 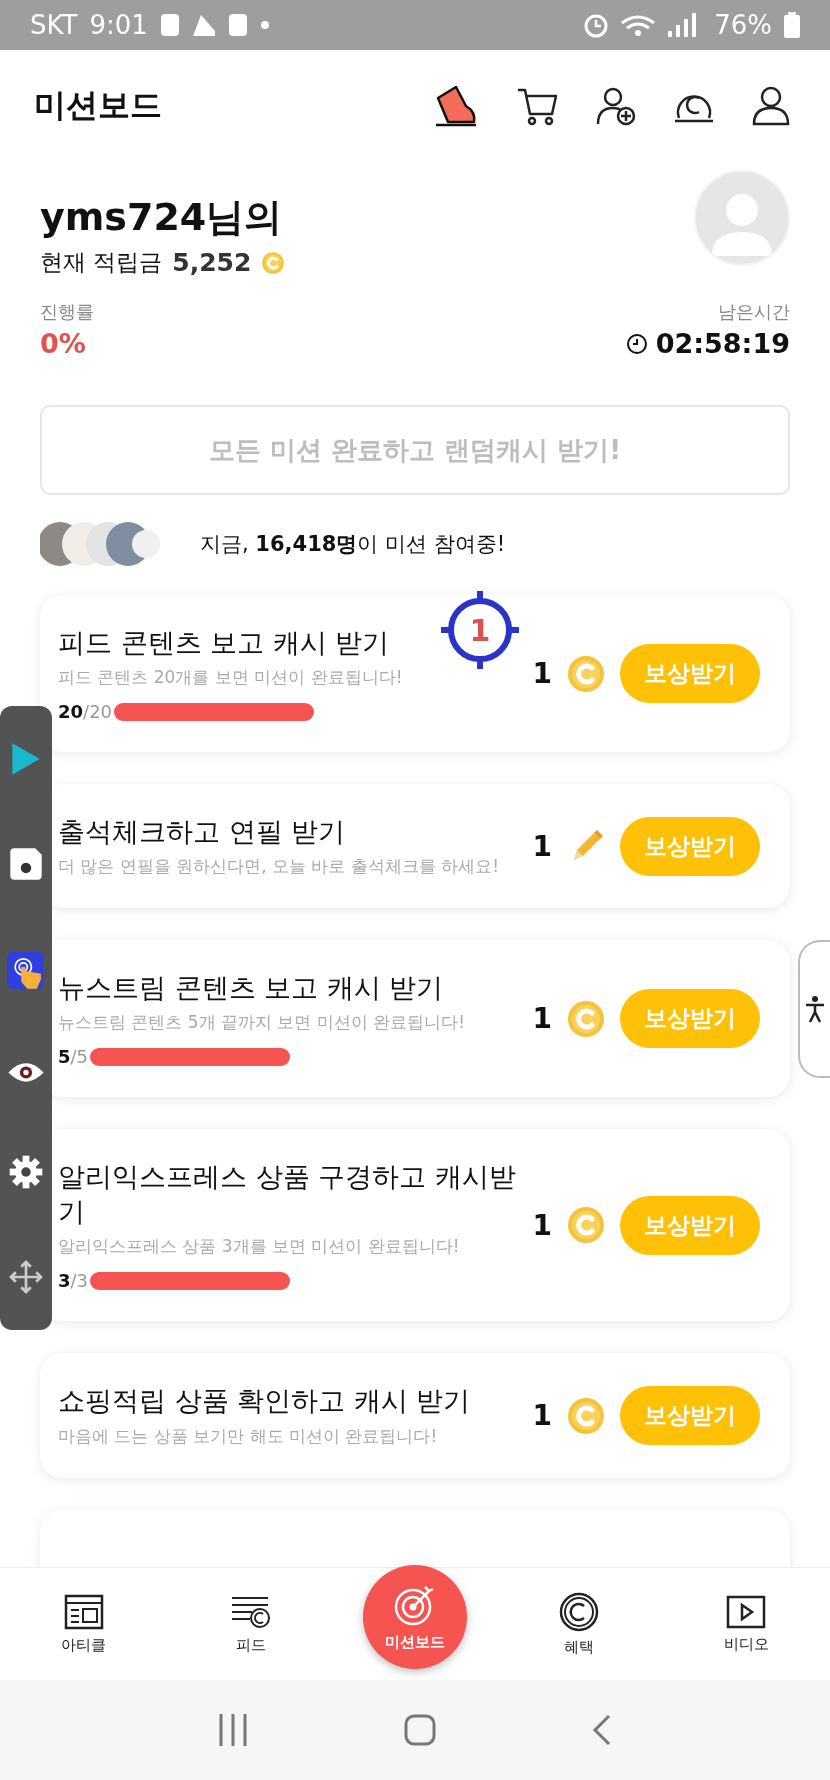 What do you see at coordinates (212, 262) in the screenshot?
I see `balance-amount: 5,252` at bounding box center [212, 262].